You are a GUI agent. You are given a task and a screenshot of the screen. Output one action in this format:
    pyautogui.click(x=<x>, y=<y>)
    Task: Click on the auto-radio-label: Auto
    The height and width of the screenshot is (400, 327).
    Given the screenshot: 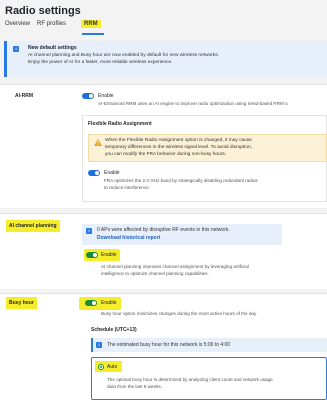 What is the action you would take?
    pyautogui.click(x=112, y=367)
    